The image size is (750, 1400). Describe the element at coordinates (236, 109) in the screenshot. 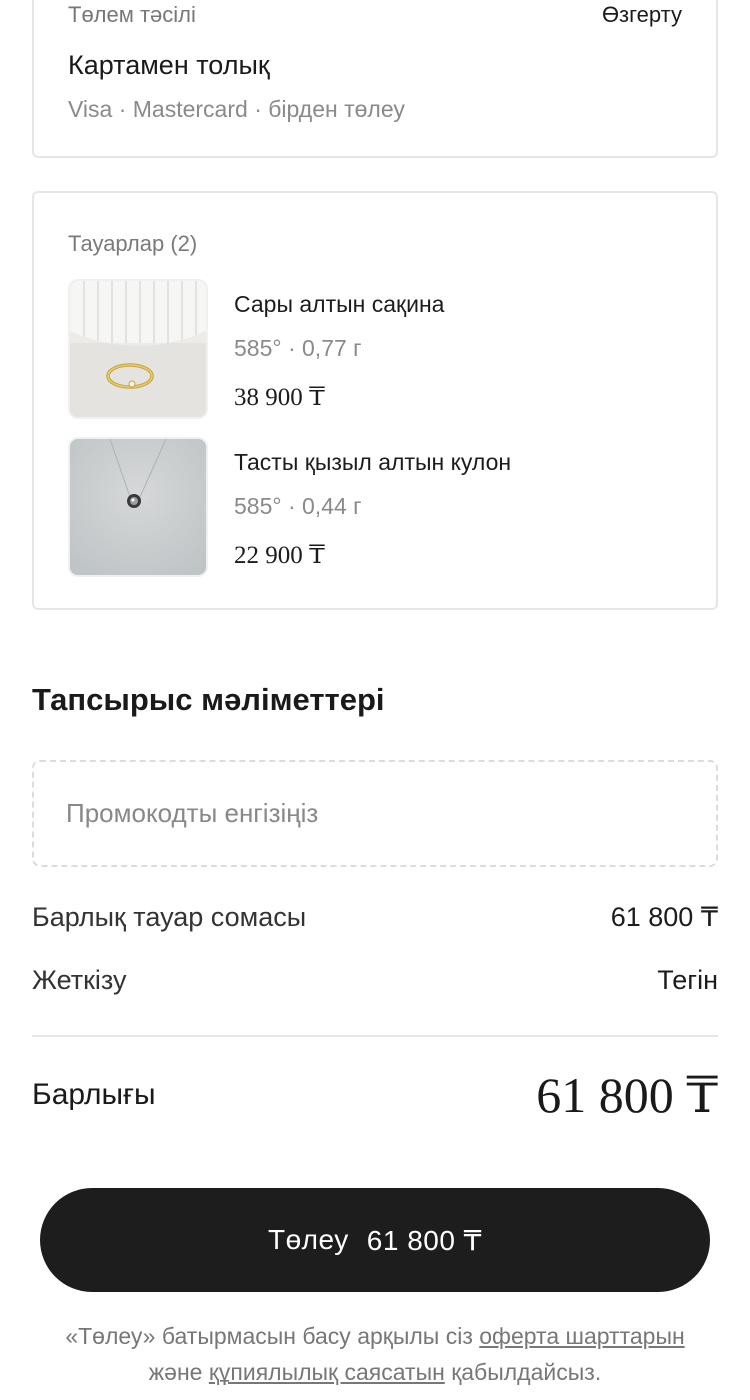

I see `payment-method-subtitle: Visa · Mastercard · бірден төлеу` at that location.